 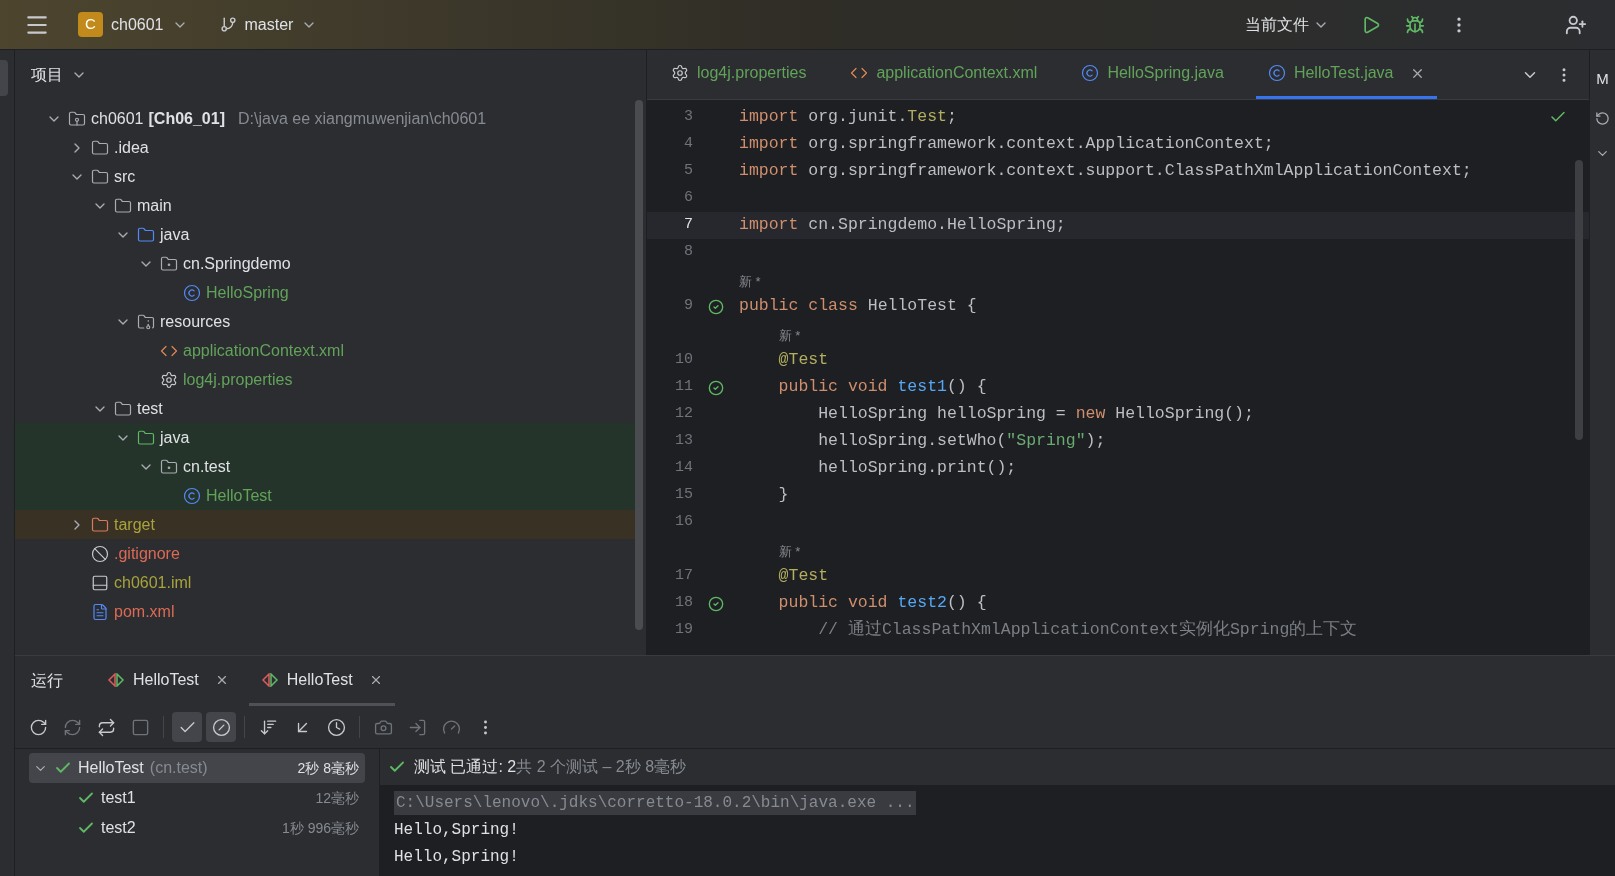 I want to click on item-name: .gitignore, so click(x=147, y=553).